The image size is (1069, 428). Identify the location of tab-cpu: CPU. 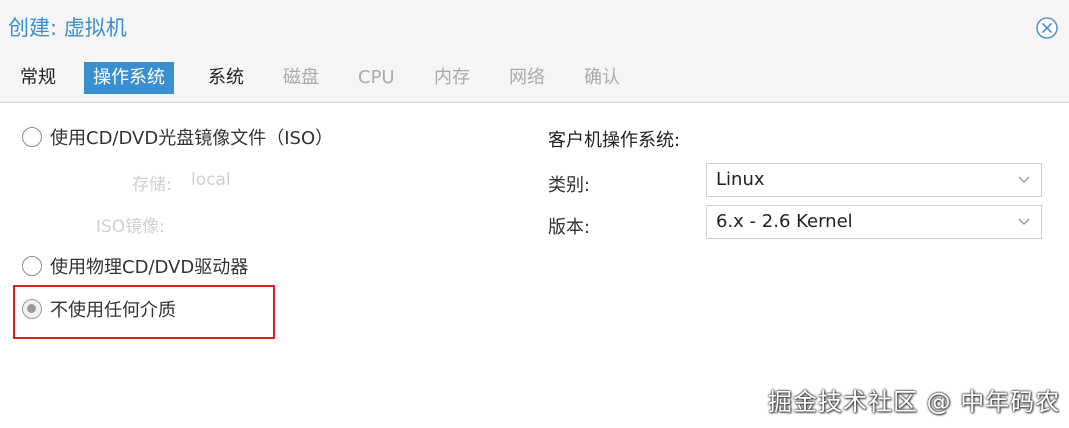
(376, 77).